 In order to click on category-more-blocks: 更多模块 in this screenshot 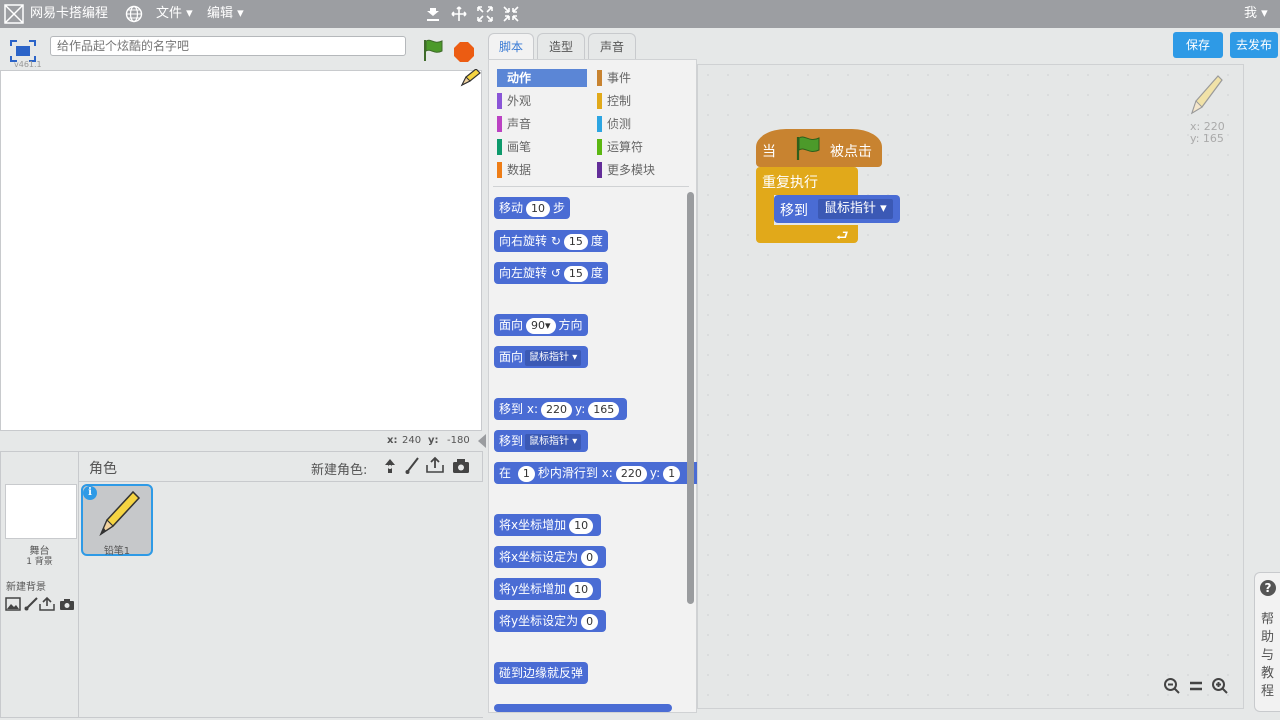, I will do `click(642, 170)`.